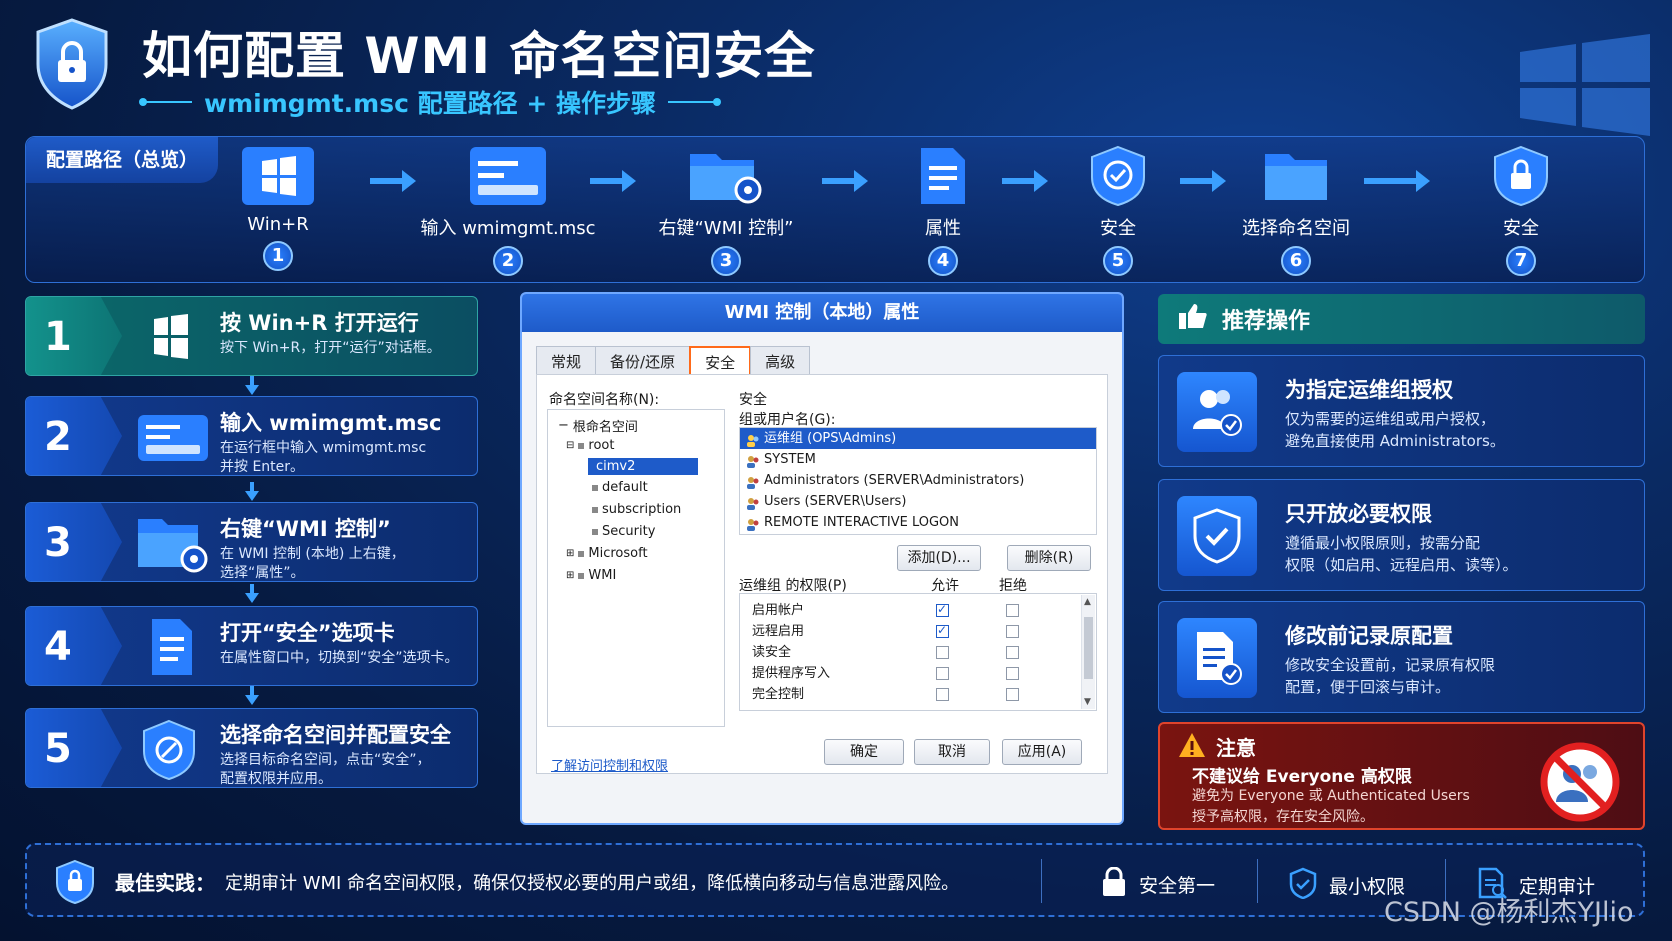  I want to click on remove-user-button: 删除(R), so click(1049, 558).